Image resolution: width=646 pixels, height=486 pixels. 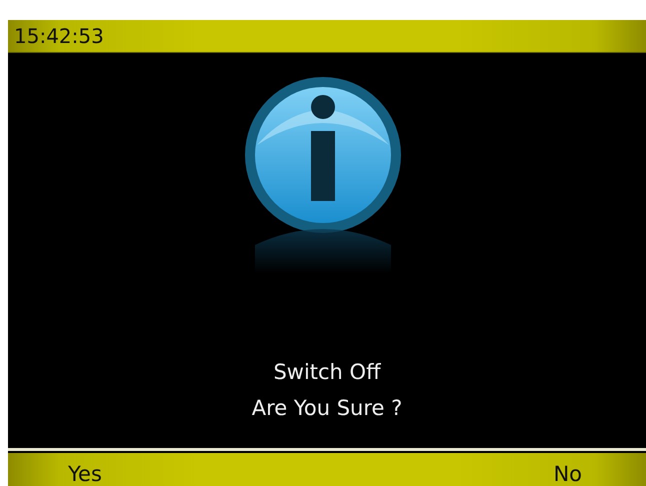 What do you see at coordinates (85, 470) in the screenshot?
I see `softkey-label: Yes` at bounding box center [85, 470].